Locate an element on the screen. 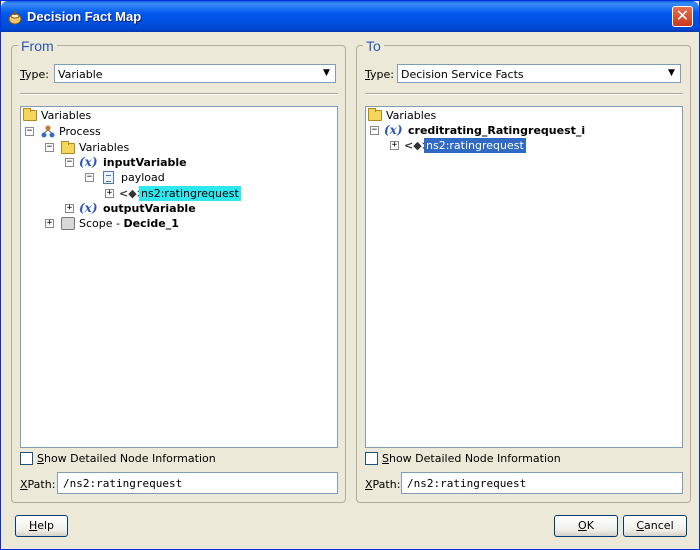 Image resolution: width=700 pixels, height=550 pixels. tree-label: payload is located at coordinates (143, 177).